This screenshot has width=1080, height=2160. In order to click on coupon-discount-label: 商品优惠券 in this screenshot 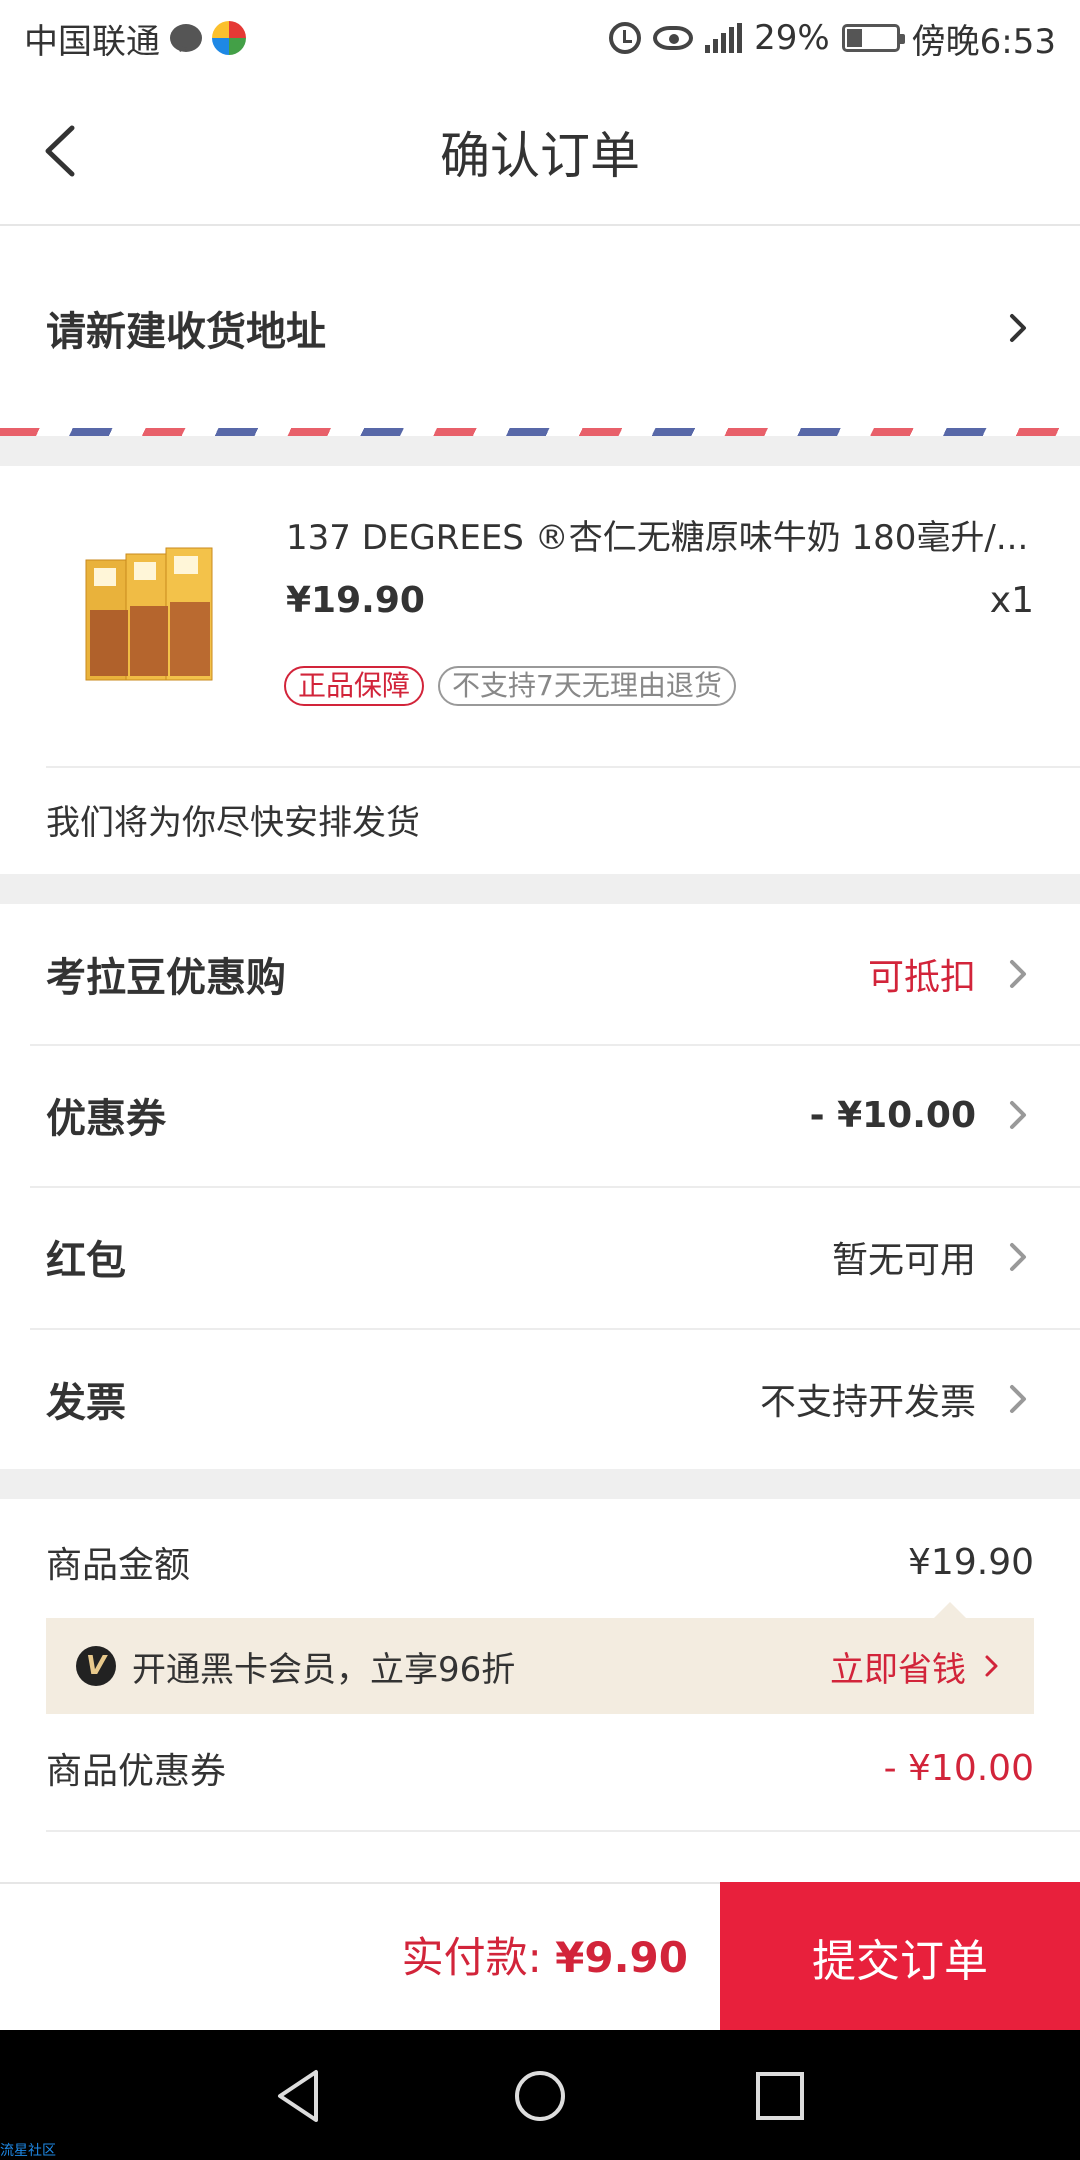, I will do `click(136, 1771)`.